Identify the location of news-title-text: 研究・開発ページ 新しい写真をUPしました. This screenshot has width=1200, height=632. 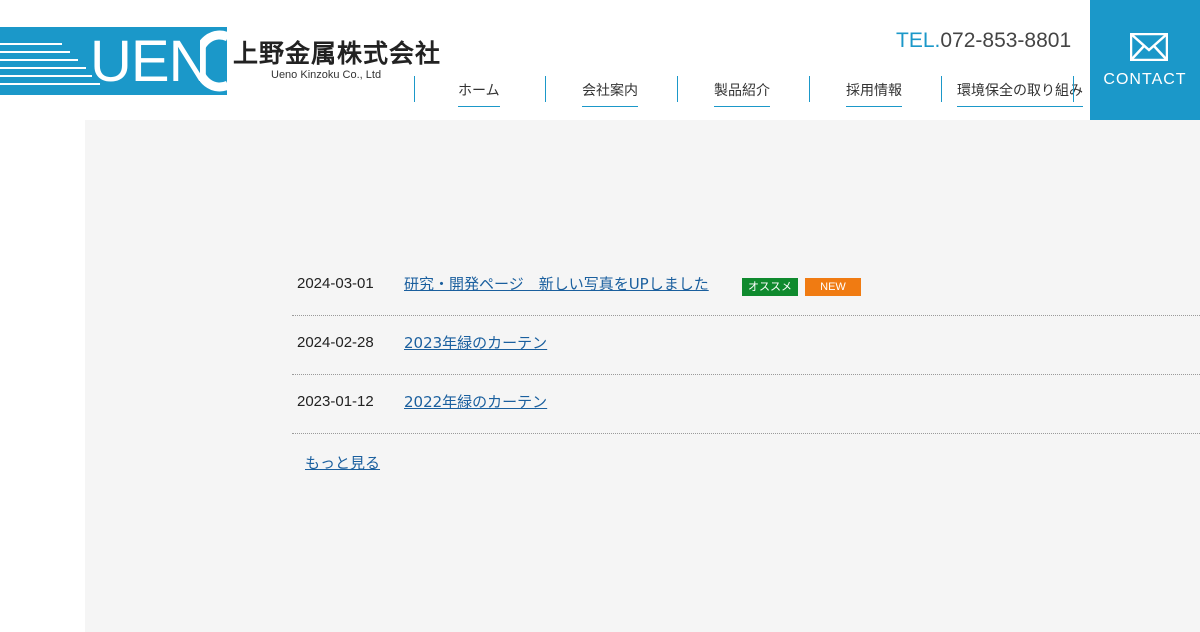
(556, 284).